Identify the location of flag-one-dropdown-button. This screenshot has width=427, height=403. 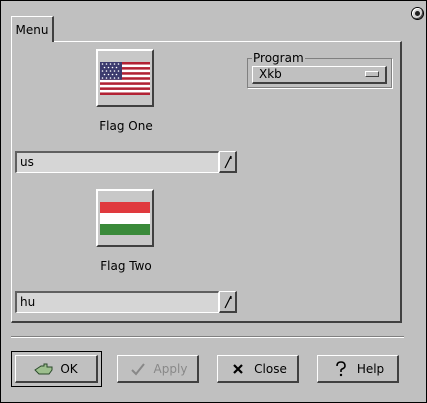
(228, 162).